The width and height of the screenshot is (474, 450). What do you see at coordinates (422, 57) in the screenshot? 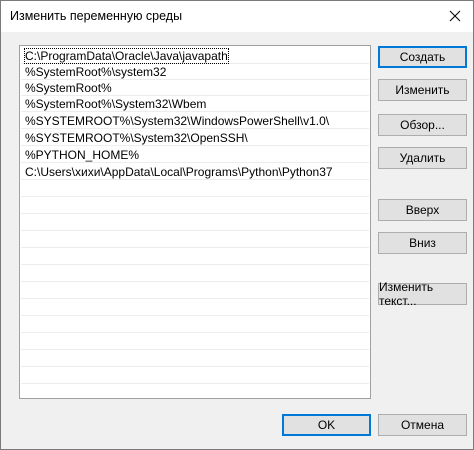
I see `create-button: Создать` at bounding box center [422, 57].